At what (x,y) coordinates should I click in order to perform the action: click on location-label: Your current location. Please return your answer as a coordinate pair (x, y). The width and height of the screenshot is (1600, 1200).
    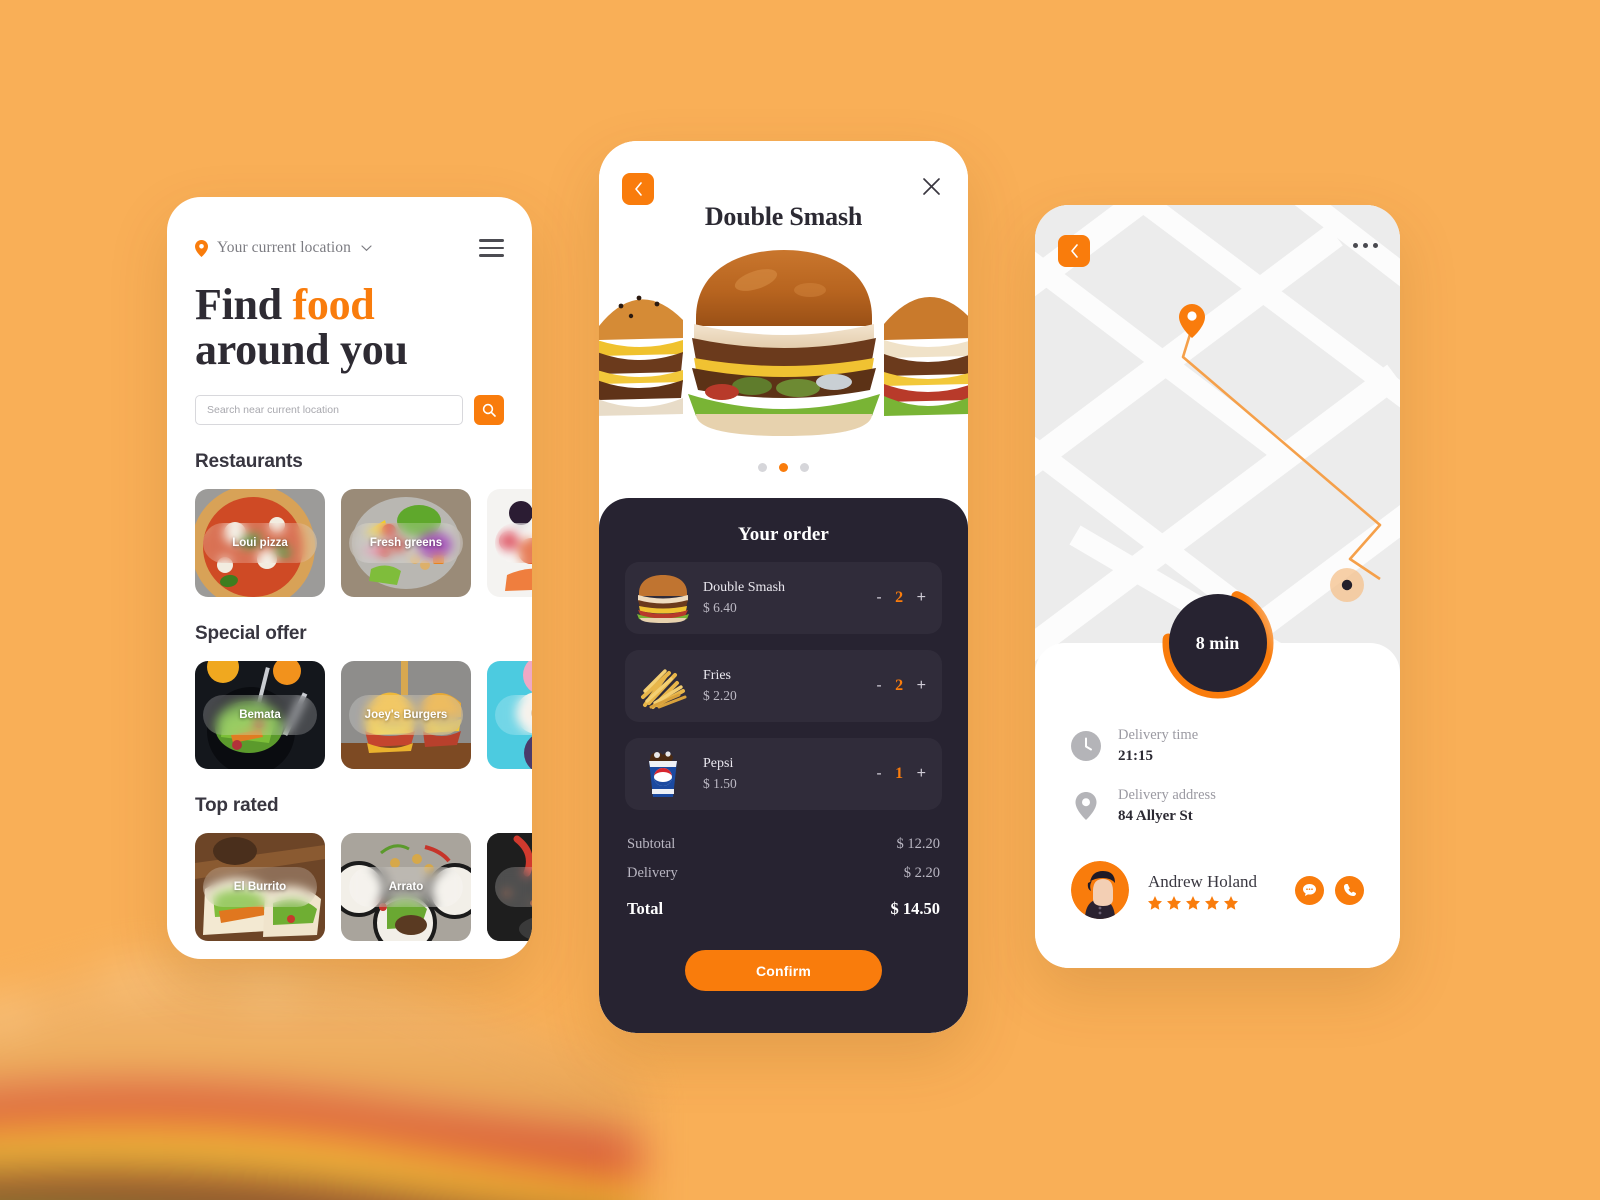
    Looking at the image, I should click on (284, 247).